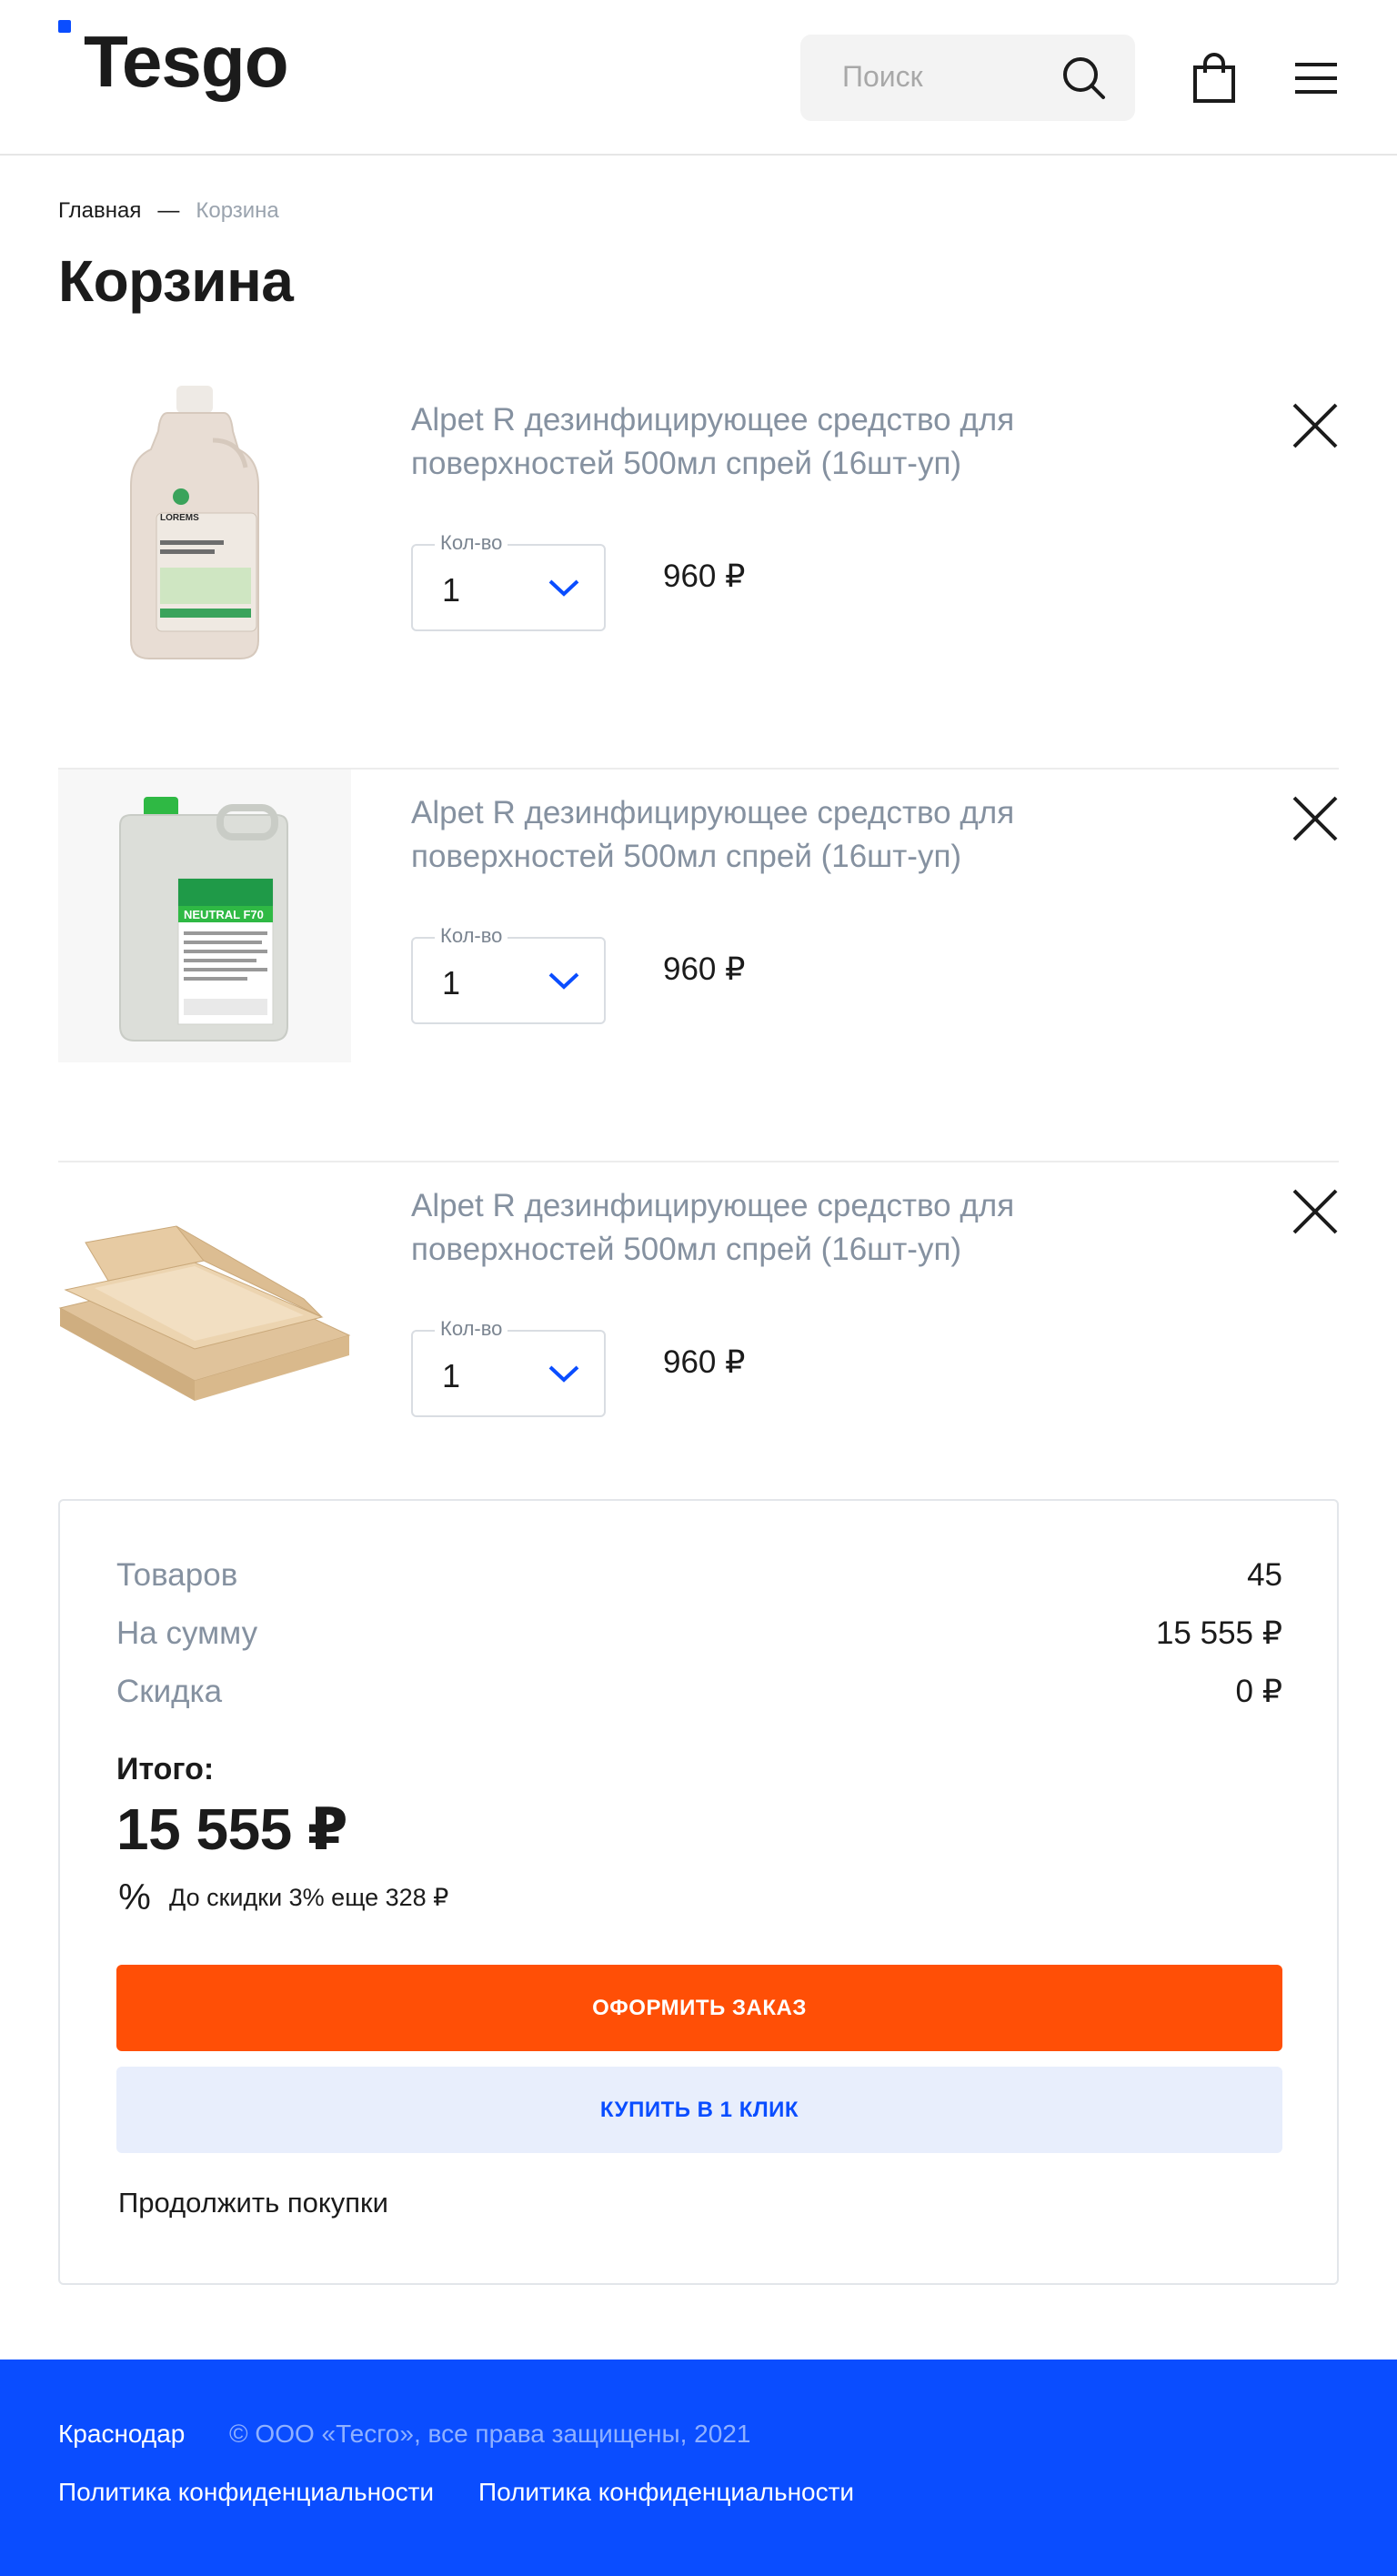 This screenshot has height=2576, width=1397. What do you see at coordinates (121, 2434) in the screenshot?
I see `footer-city: Краснодар` at bounding box center [121, 2434].